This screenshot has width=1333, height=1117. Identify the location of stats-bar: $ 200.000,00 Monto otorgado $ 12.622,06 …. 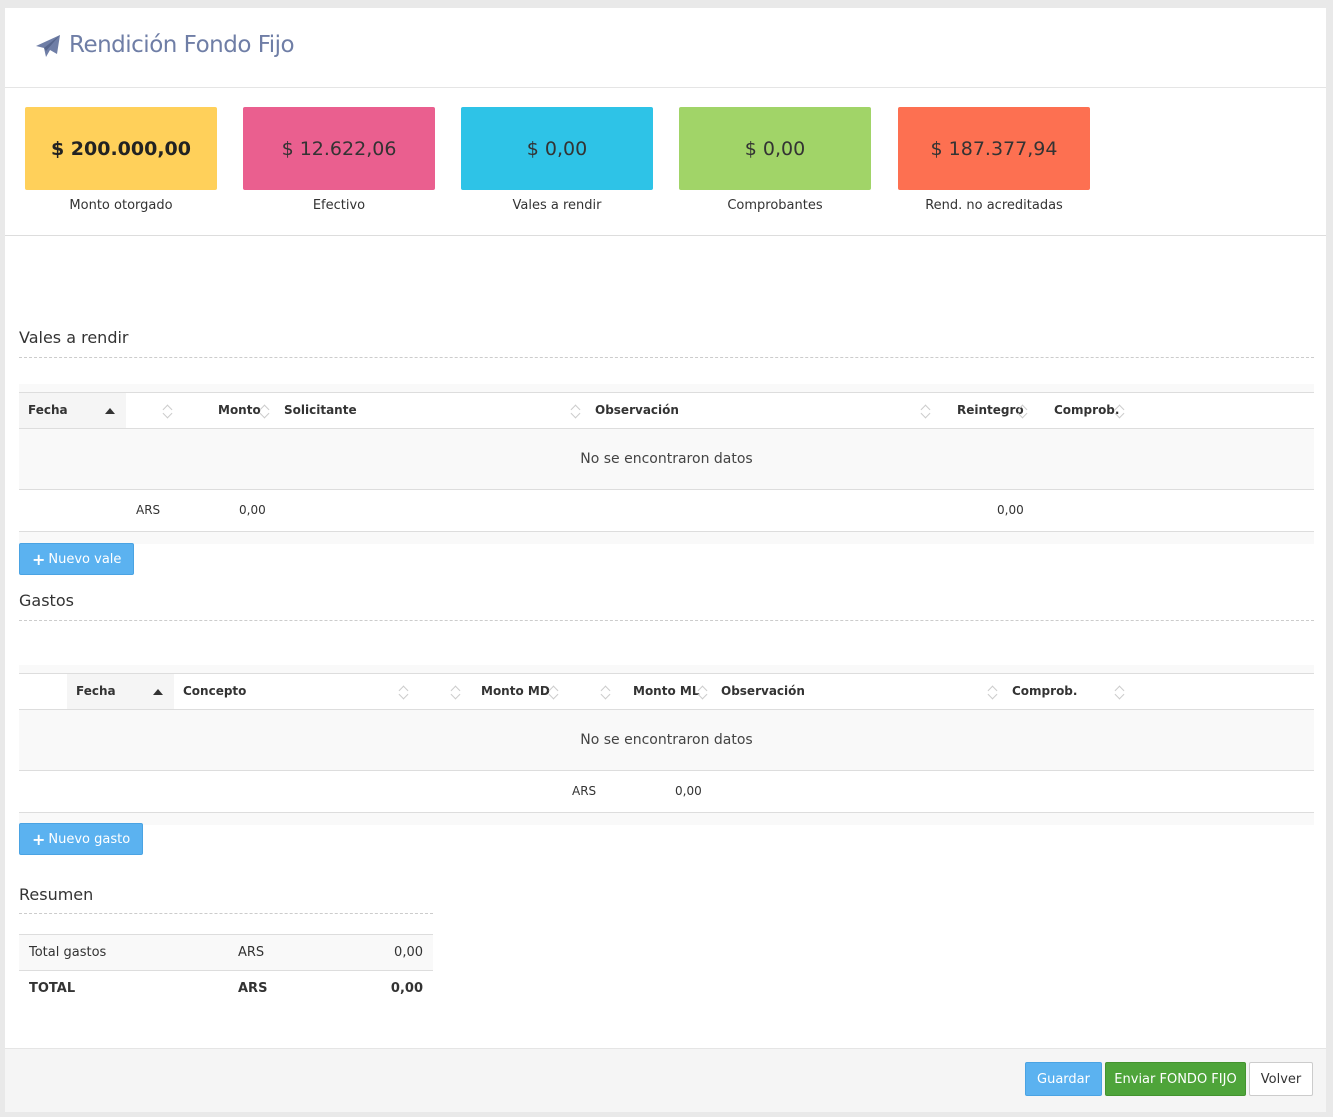
(665, 162).